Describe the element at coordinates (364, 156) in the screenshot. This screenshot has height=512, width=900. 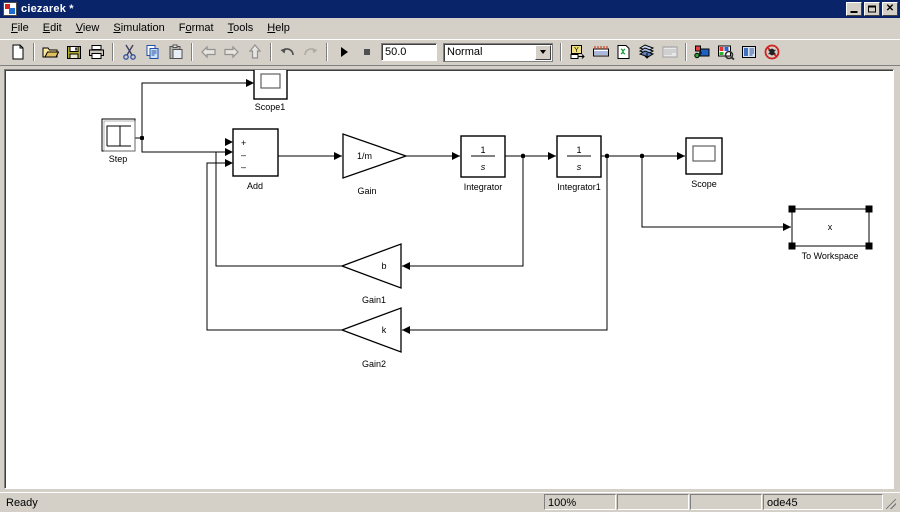
I see `gain-value: 1/m` at that location.